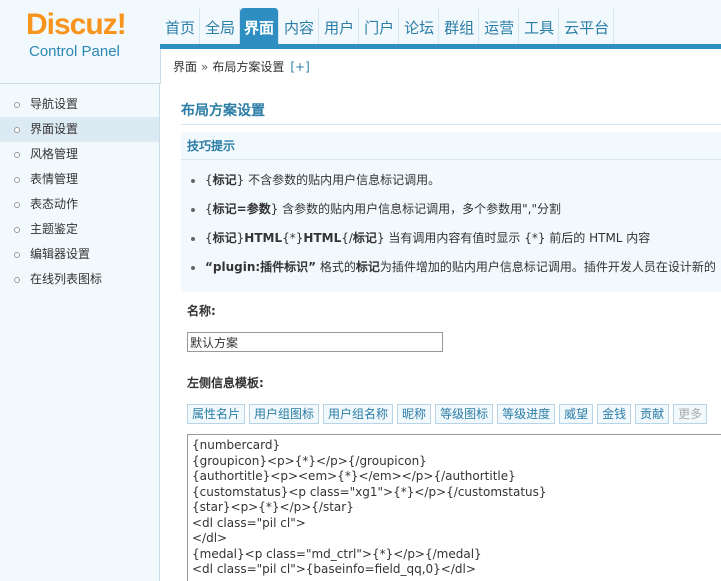 Image resolution: width=721 pixels, height=581 pixels. What do you see at coordinates (299, 67) in the screenshot?
I see `add-shortcut-button: [+]` at bounding box center [299, 67].